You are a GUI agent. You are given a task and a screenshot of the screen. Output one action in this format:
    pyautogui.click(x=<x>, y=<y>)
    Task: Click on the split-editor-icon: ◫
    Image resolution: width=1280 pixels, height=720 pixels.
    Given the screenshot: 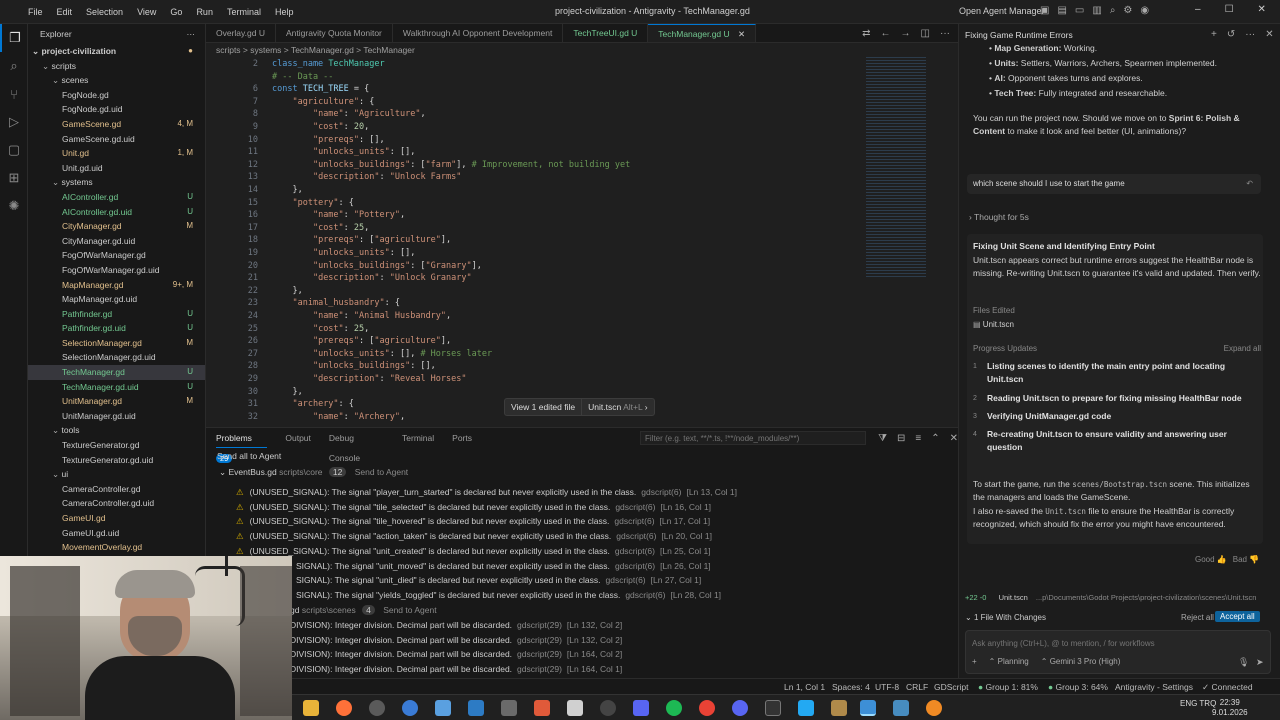 What is the action you would take?
    pyautogui.click(x=925, y=33)
    